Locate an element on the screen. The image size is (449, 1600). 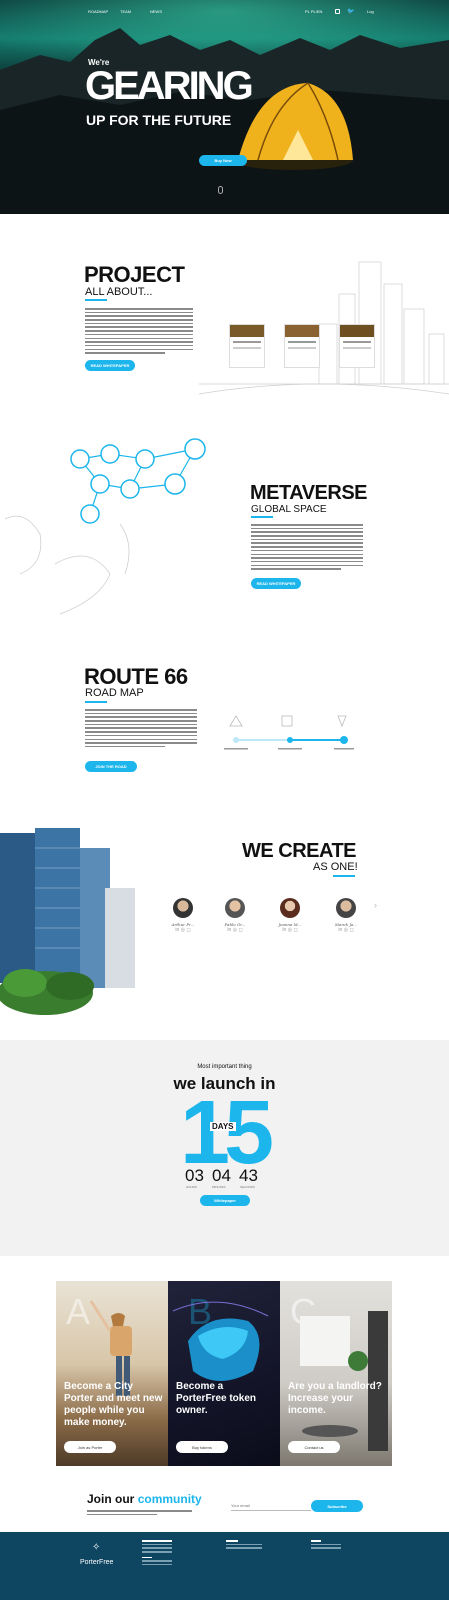
footer-brand: PorterFree is located at coordinates (97, 1562).